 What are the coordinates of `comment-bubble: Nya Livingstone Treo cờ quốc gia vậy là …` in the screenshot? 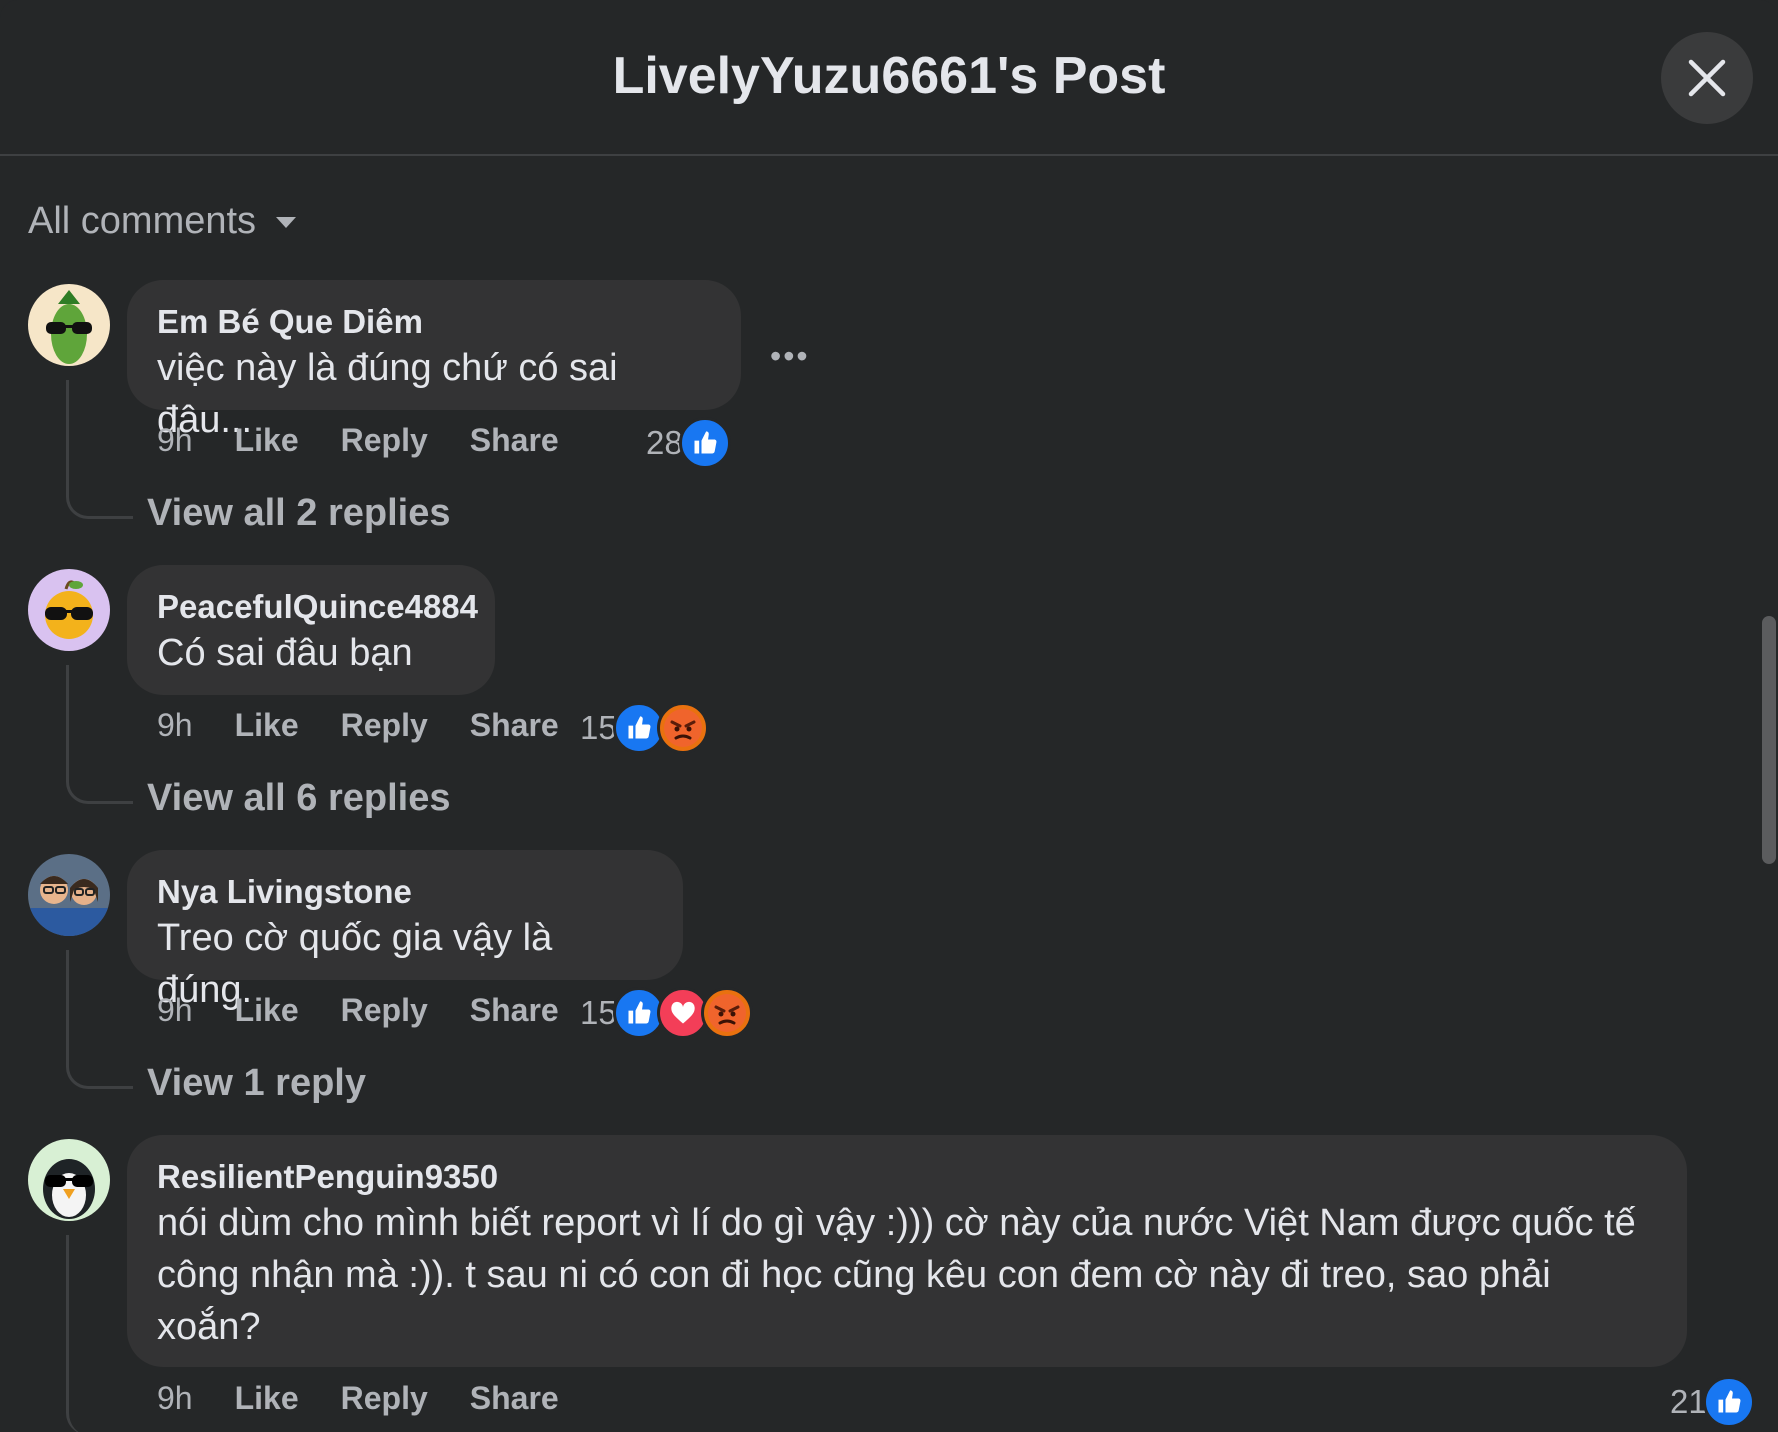 It's located at (405, 930).